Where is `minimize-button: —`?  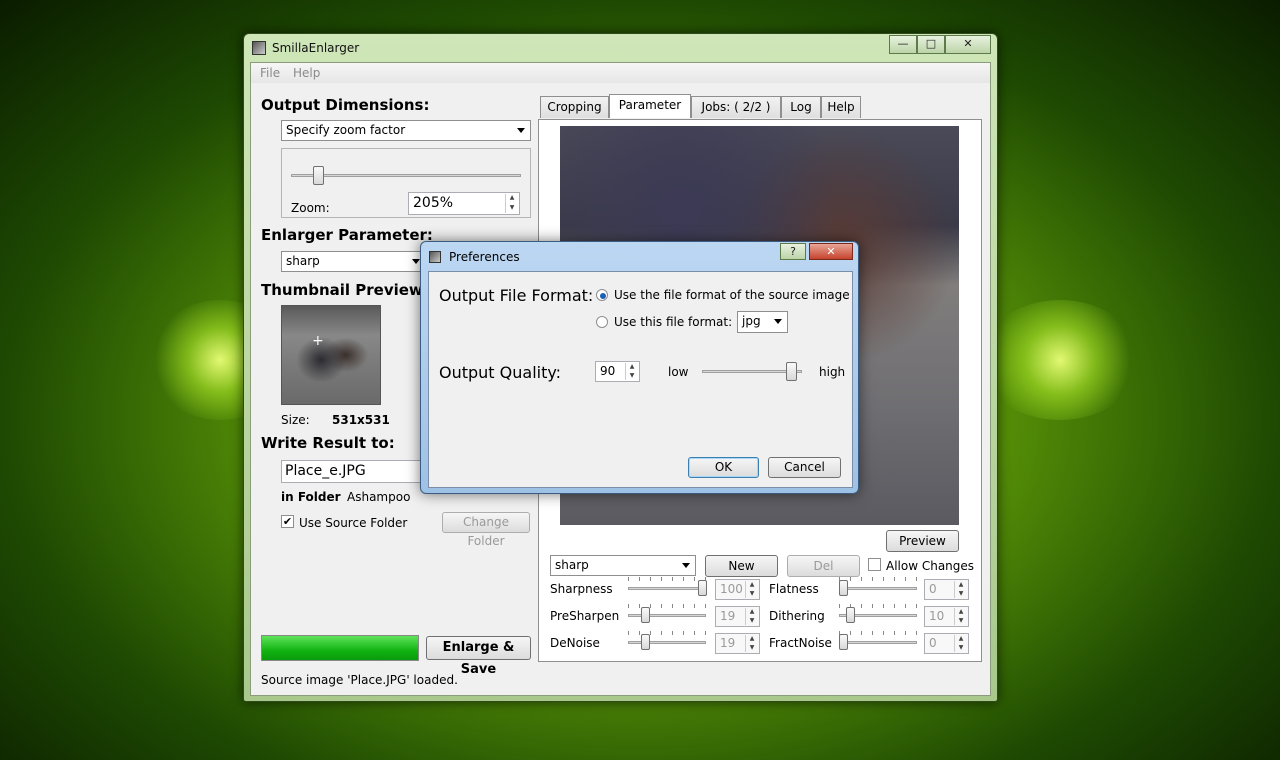
minimize-button: — is located at coordinates (903, 44).